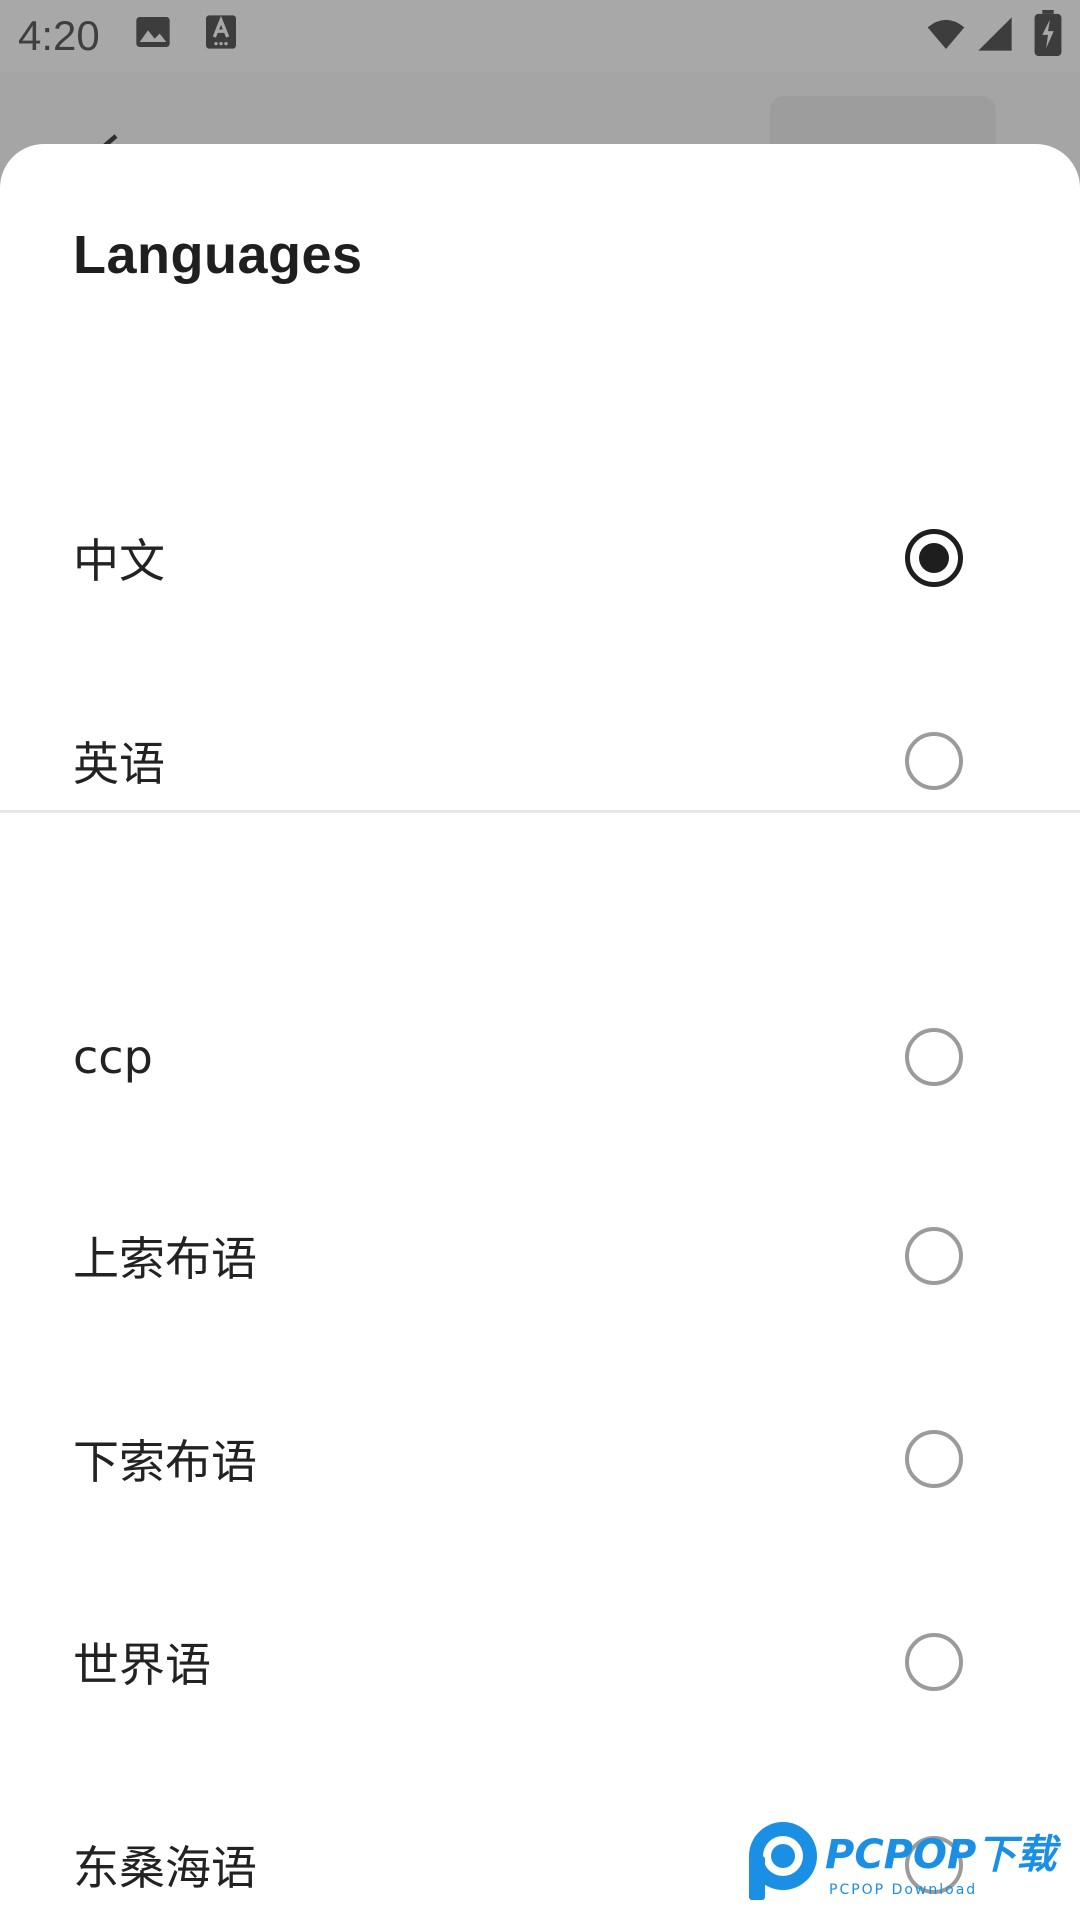 The width and height of the screenshot is (1080, 1920). I want to click on language-option-label: 英语, so click(119, 764).